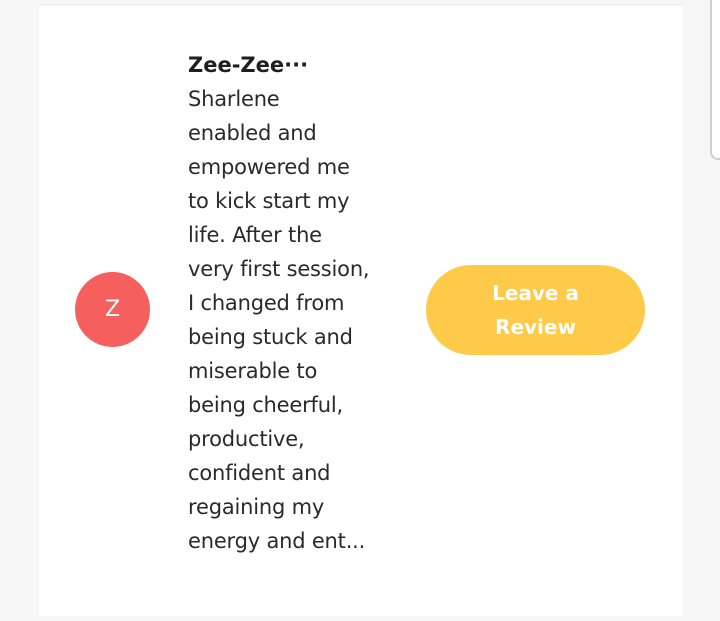  I want to click on review-text-line: being cheerful,, so click(265, 405).